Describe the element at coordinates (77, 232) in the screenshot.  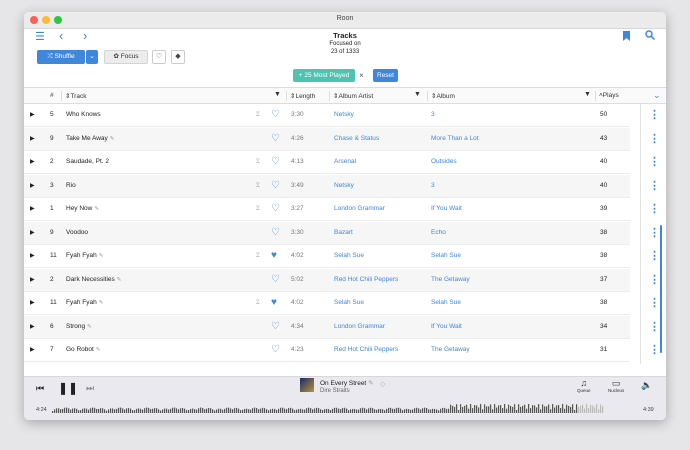
I see `track-title: Voodoo` at that location.